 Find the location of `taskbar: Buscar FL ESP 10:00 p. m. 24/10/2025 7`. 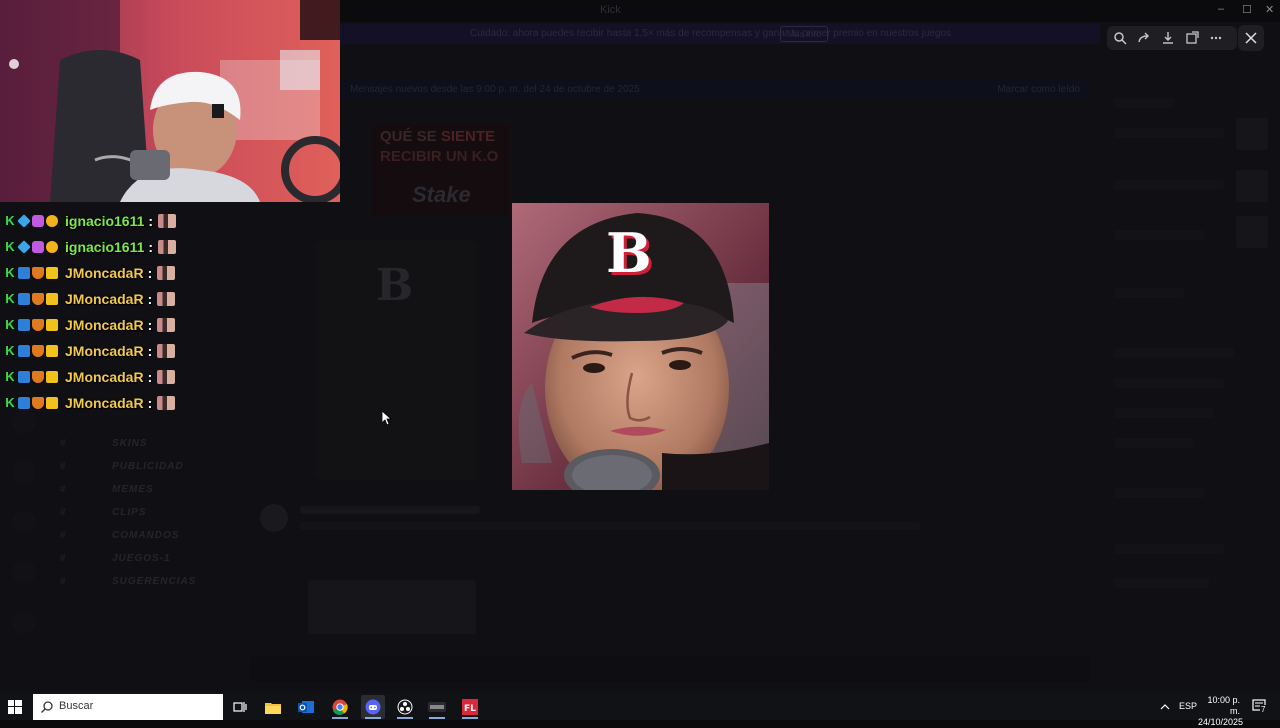

taskbar: Buscar FL ESP 10:00 p. m. 24/10/2025 7 is located at coordinates (640, 710).